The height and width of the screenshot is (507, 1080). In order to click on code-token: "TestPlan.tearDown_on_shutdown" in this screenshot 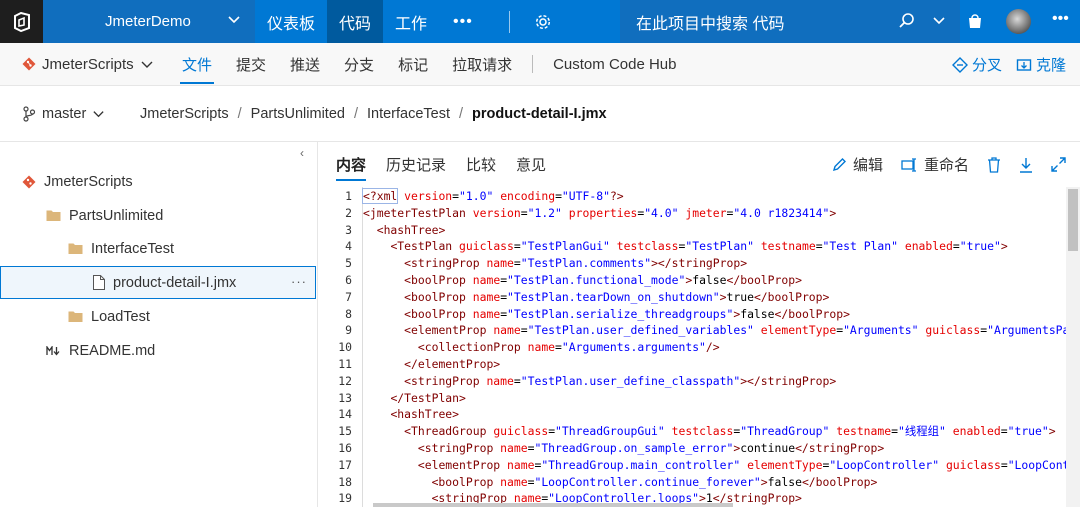, I will do `click(613, 296)`.